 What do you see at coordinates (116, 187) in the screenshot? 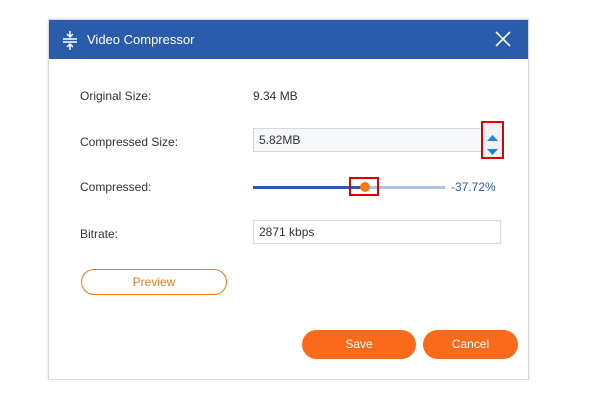
I see `compressed-label: Compressed:` at bounding box center [116, 187].